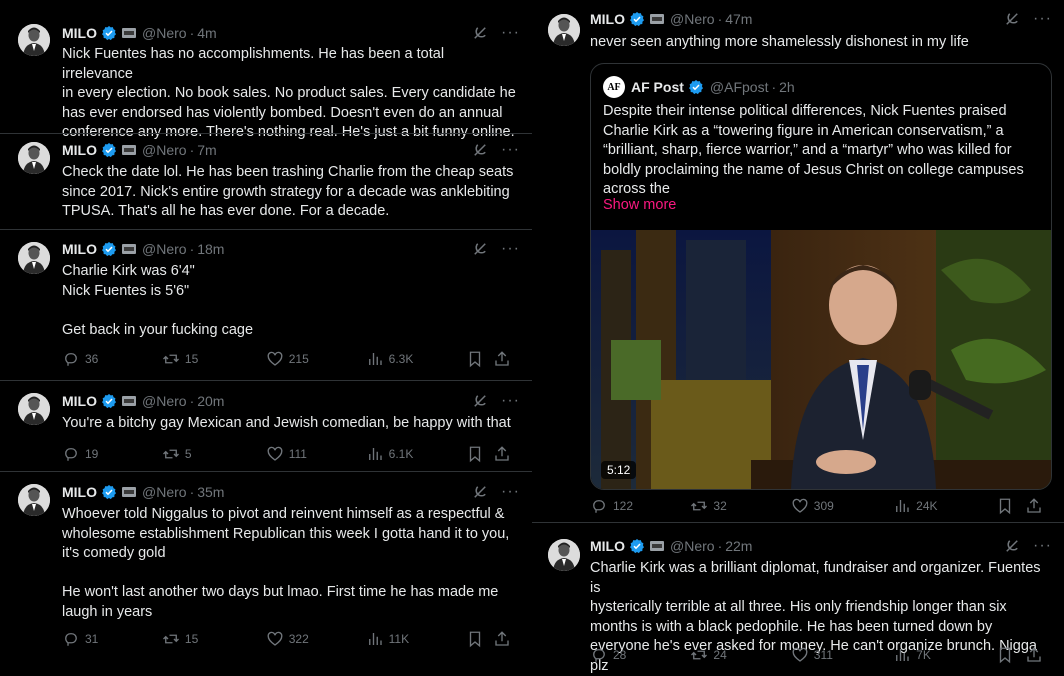 The width and height of the screenshot is (1064, 676). I want to click on share-icon, so click(502, 639).